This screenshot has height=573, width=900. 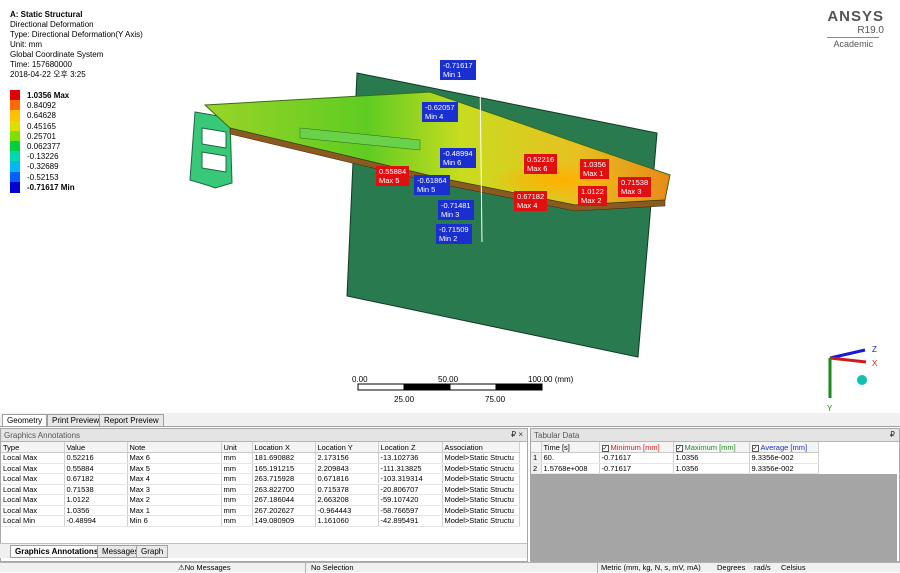 What do you see at coordinates (570, 447) in the screenshot?
I see `tabular-column-header: Time [s]` at bounding box center [570, 447].